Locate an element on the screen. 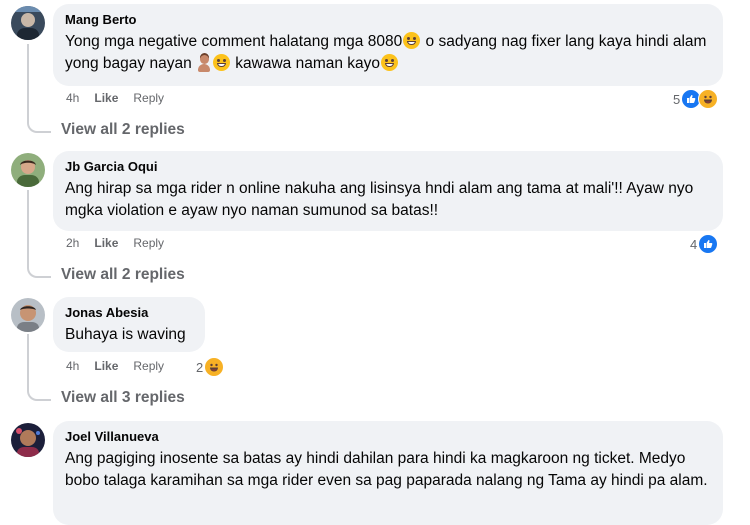 The height and width of the screenshot is (525, 750). person-emoji-icon is located at coordinates (204, 63).